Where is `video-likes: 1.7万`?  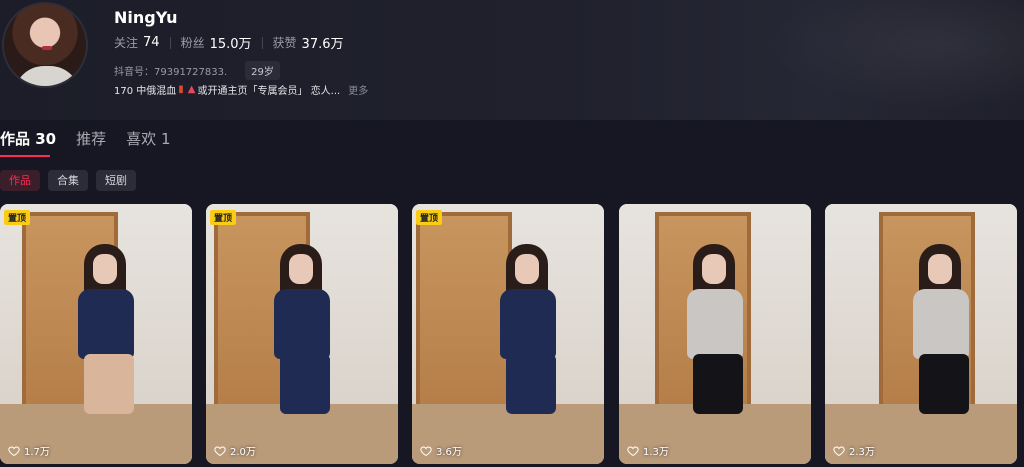
video-likes: 1.7万 is located at coordinates (29, 450).